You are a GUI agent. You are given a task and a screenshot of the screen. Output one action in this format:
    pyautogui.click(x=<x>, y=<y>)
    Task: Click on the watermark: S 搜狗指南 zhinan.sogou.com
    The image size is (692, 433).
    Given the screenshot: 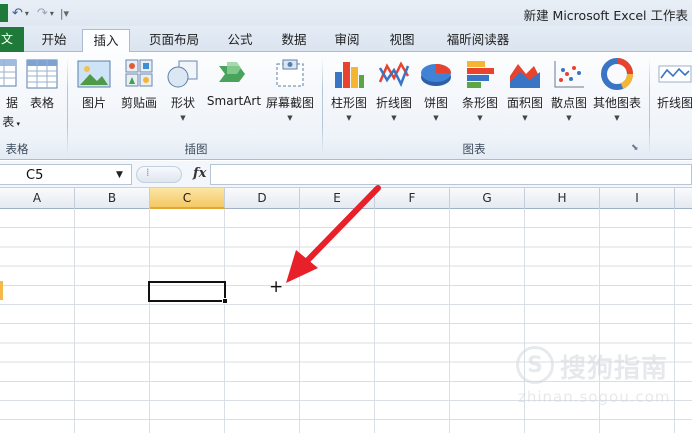 What is the action you would take?
    pyautogui.click(x=601, y=379)
    